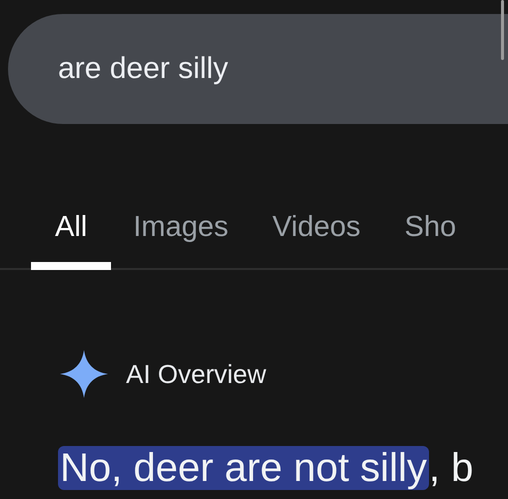 The height and width of the screenshot is (499, 508). I want to click on section-title: AI Overview, so click(196, 374).